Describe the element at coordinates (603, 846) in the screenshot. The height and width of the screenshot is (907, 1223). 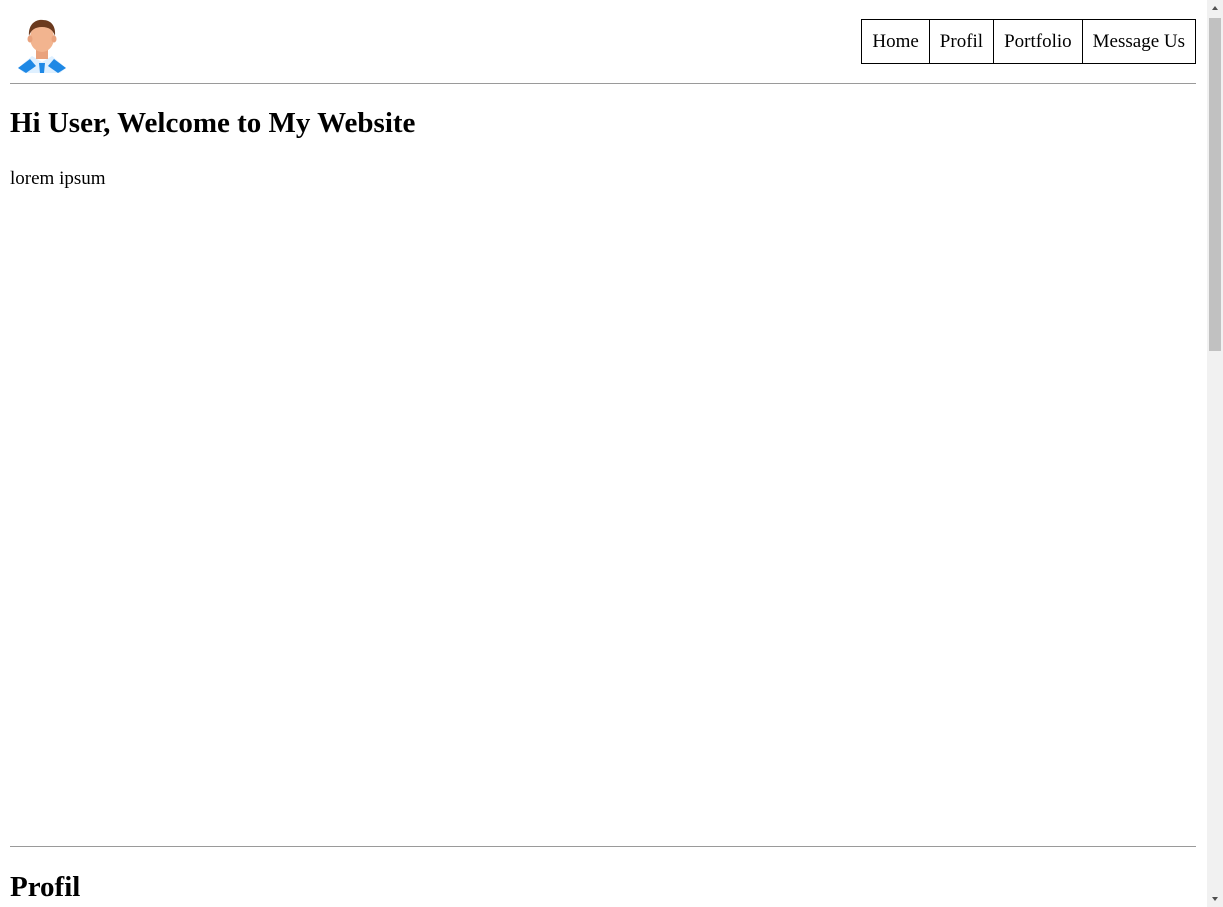
I see `section-divider` at that location.